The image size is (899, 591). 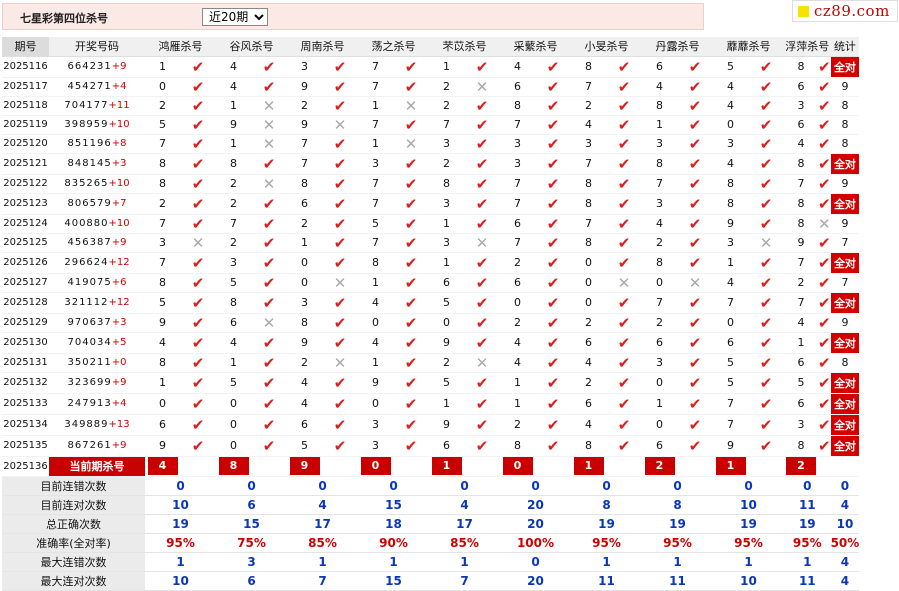 What do you see at coordinates (89, 203) in the screenshot?
I see `draw-digits: 806579` at bounding box center [89, 203].